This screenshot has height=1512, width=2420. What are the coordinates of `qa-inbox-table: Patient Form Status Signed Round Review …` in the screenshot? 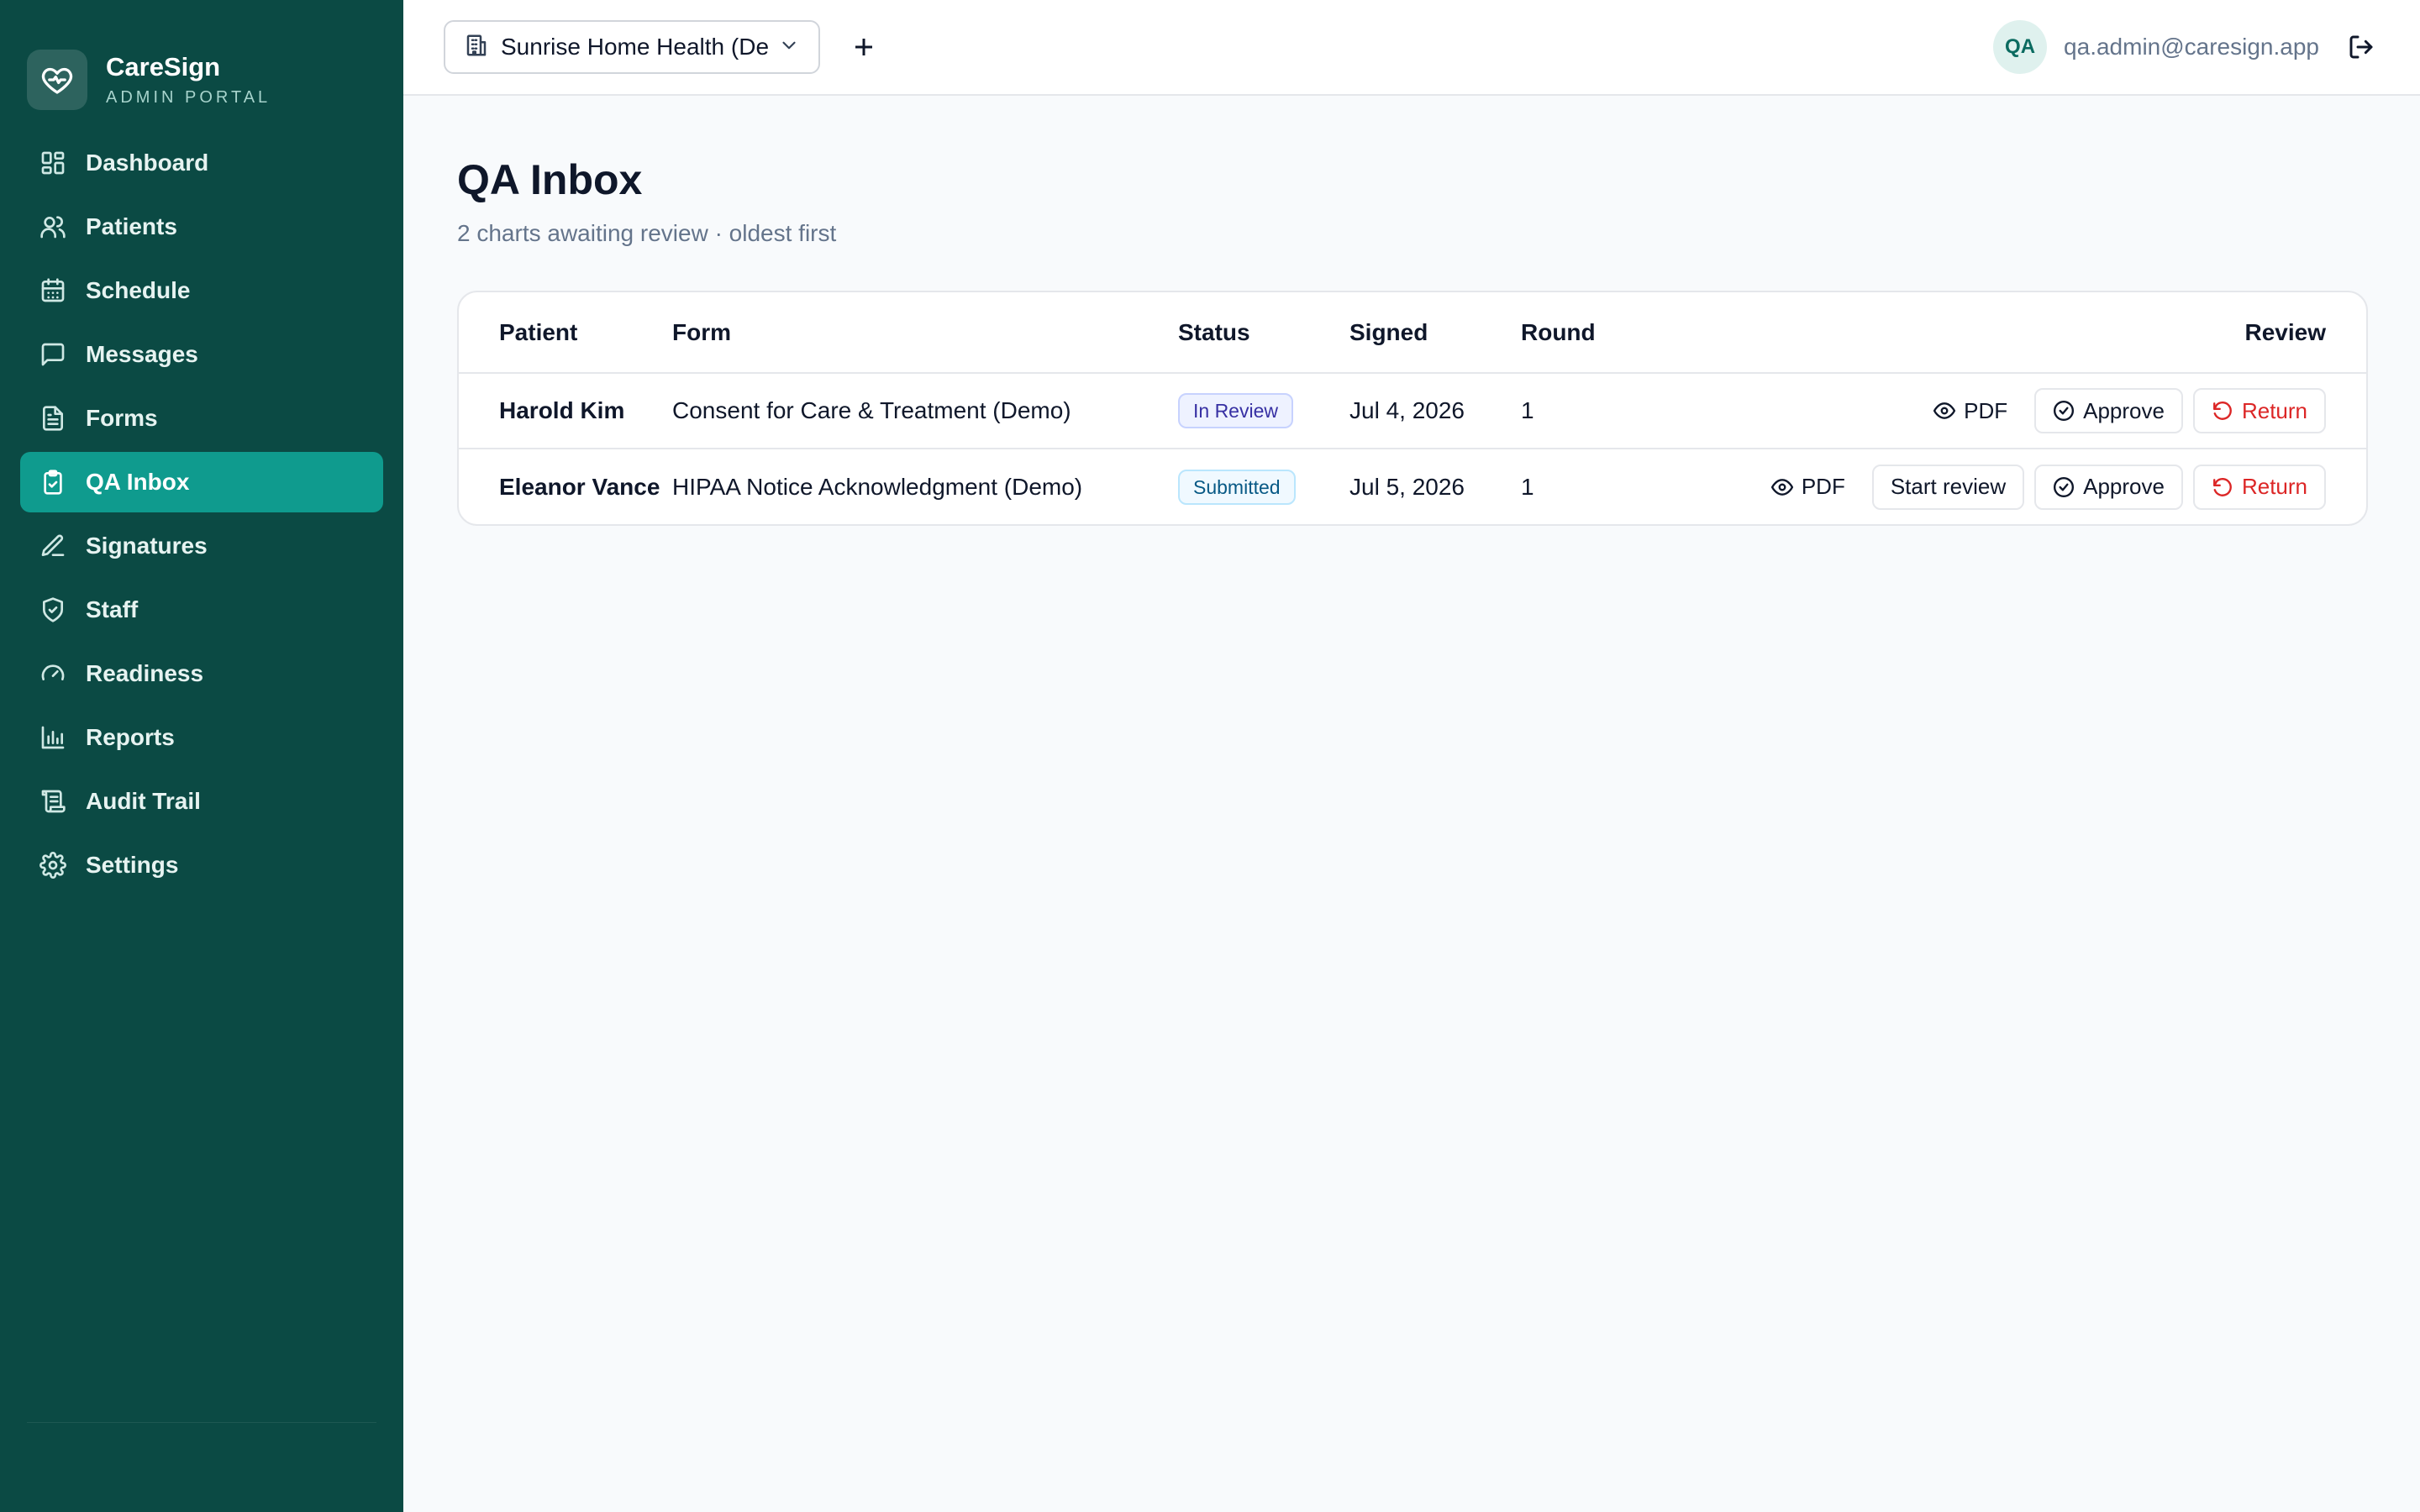 It's located at (1412, 408).